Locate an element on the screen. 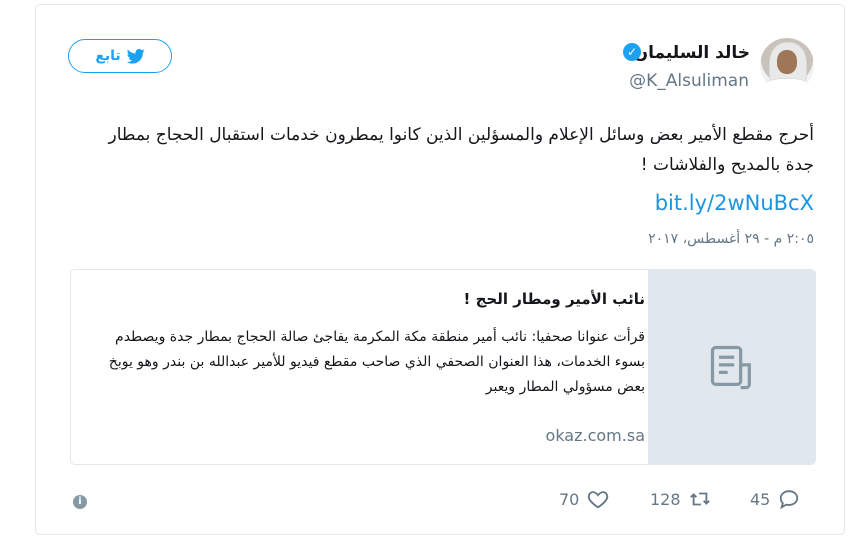 The image size is (855, 540). retweet-button: 128 is located at coordinates (680, 499).